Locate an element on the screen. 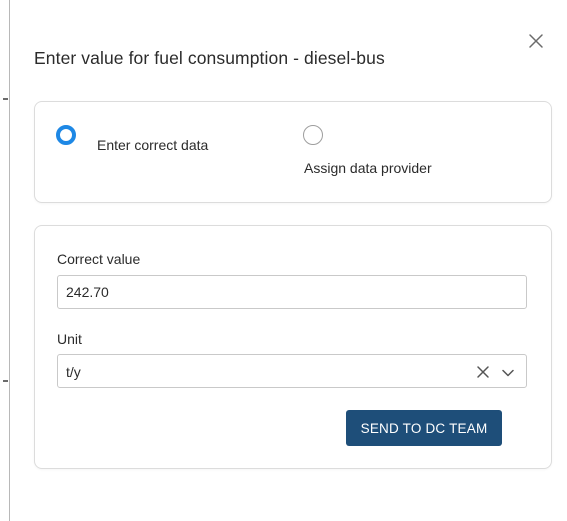  unit-selected-value: t/y is located at coordinates (73, 372).